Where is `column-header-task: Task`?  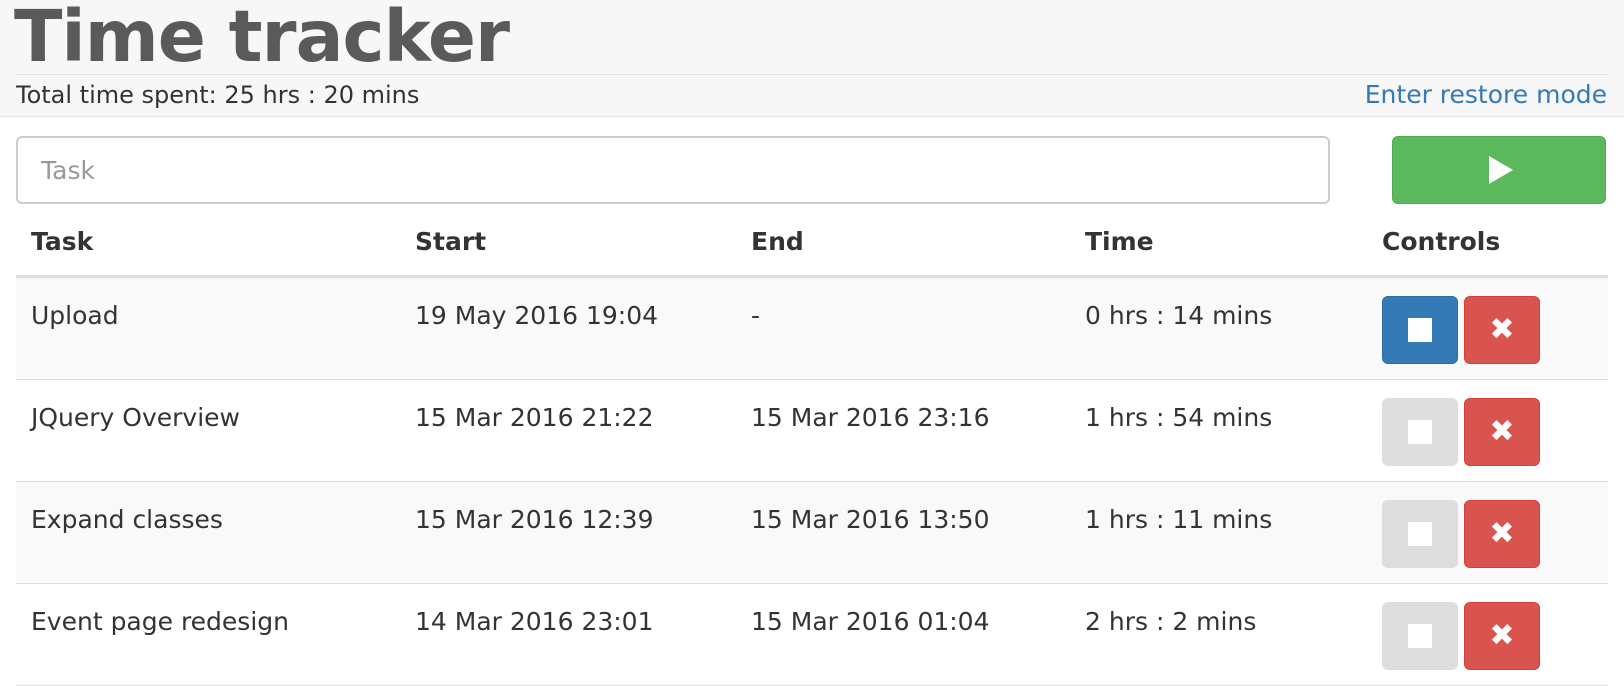 column-header-task: Task is located at coordinates (62, 241).